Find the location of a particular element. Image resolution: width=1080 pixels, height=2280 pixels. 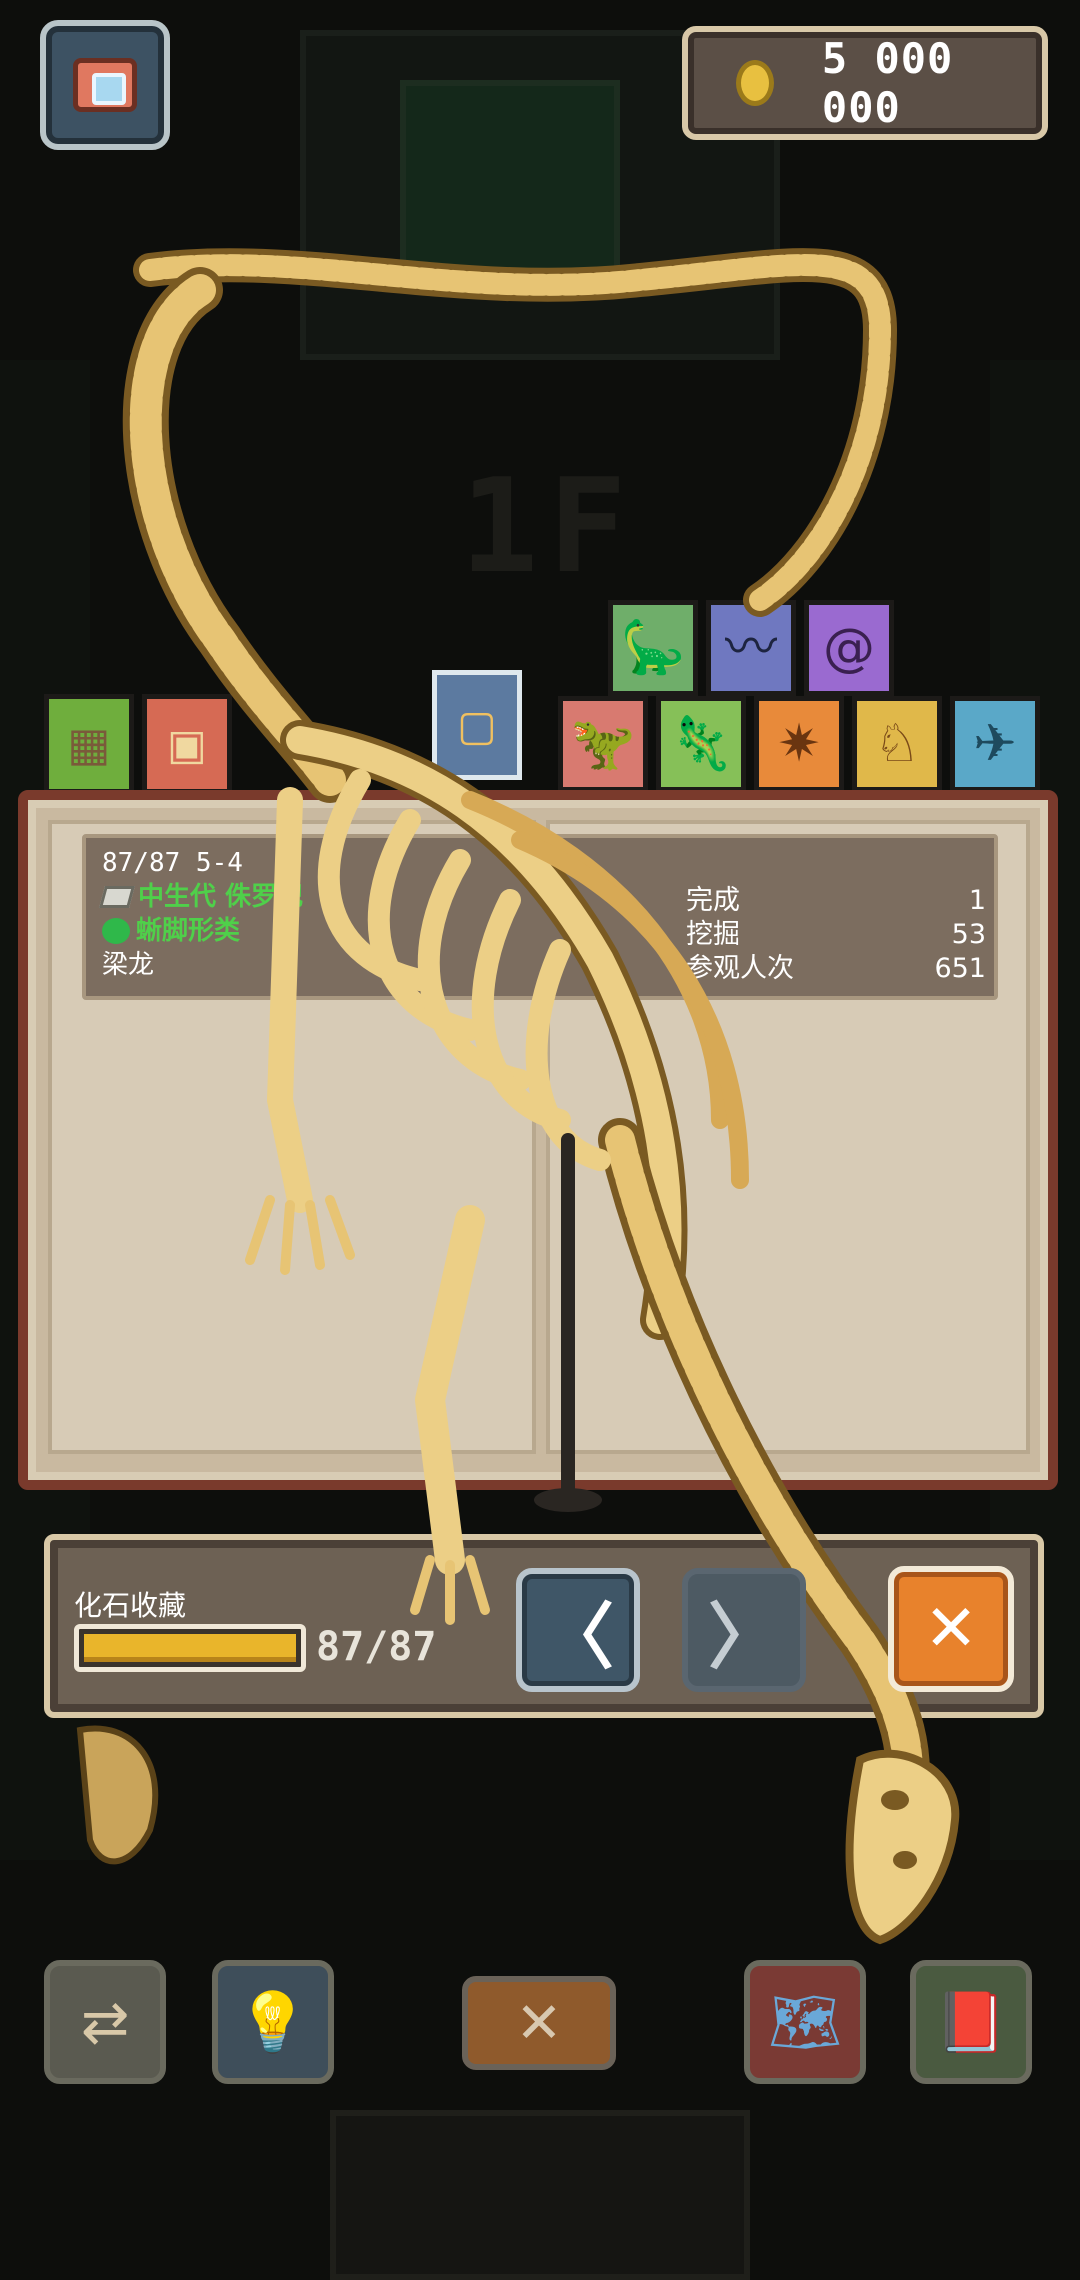

stat-label: 挖掘 is located at coordinates (713, 934).